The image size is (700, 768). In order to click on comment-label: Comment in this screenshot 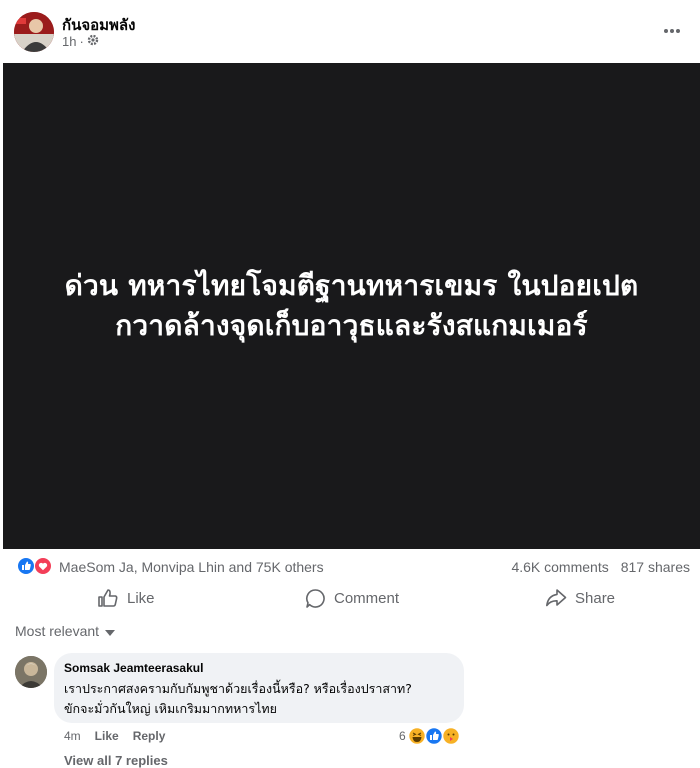, I will do `click(367, 598)`.